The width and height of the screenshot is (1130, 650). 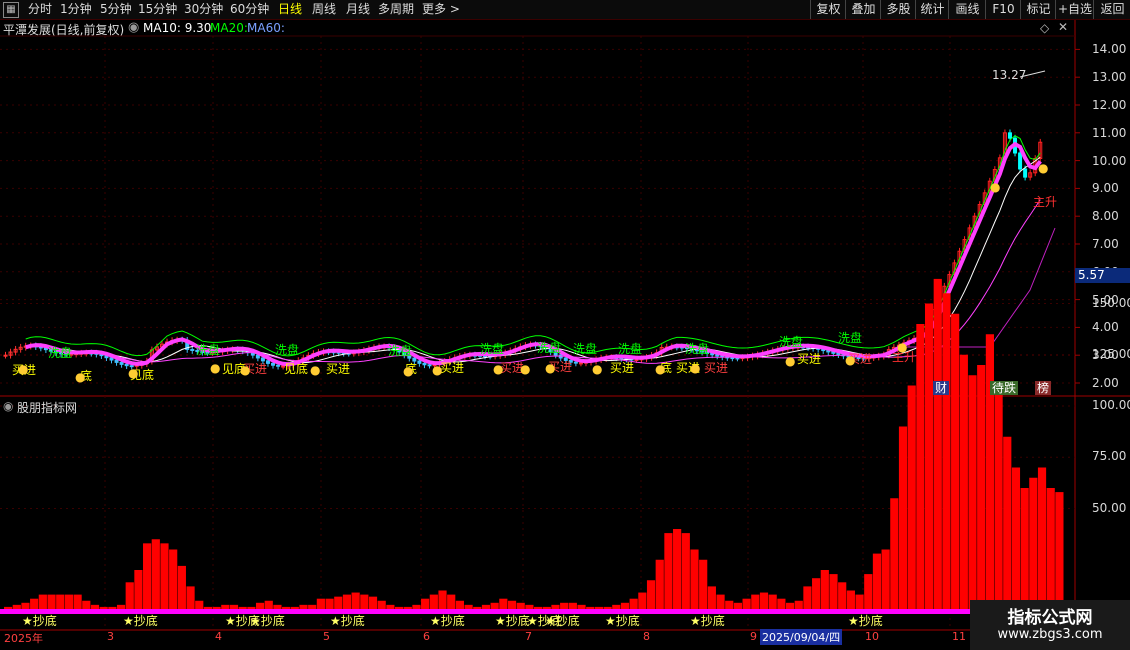 What do you see at coordinates (863, 9) in the screenshot?
I see `toolbar-button-1: 叠加` at bounding box center [863, 9].